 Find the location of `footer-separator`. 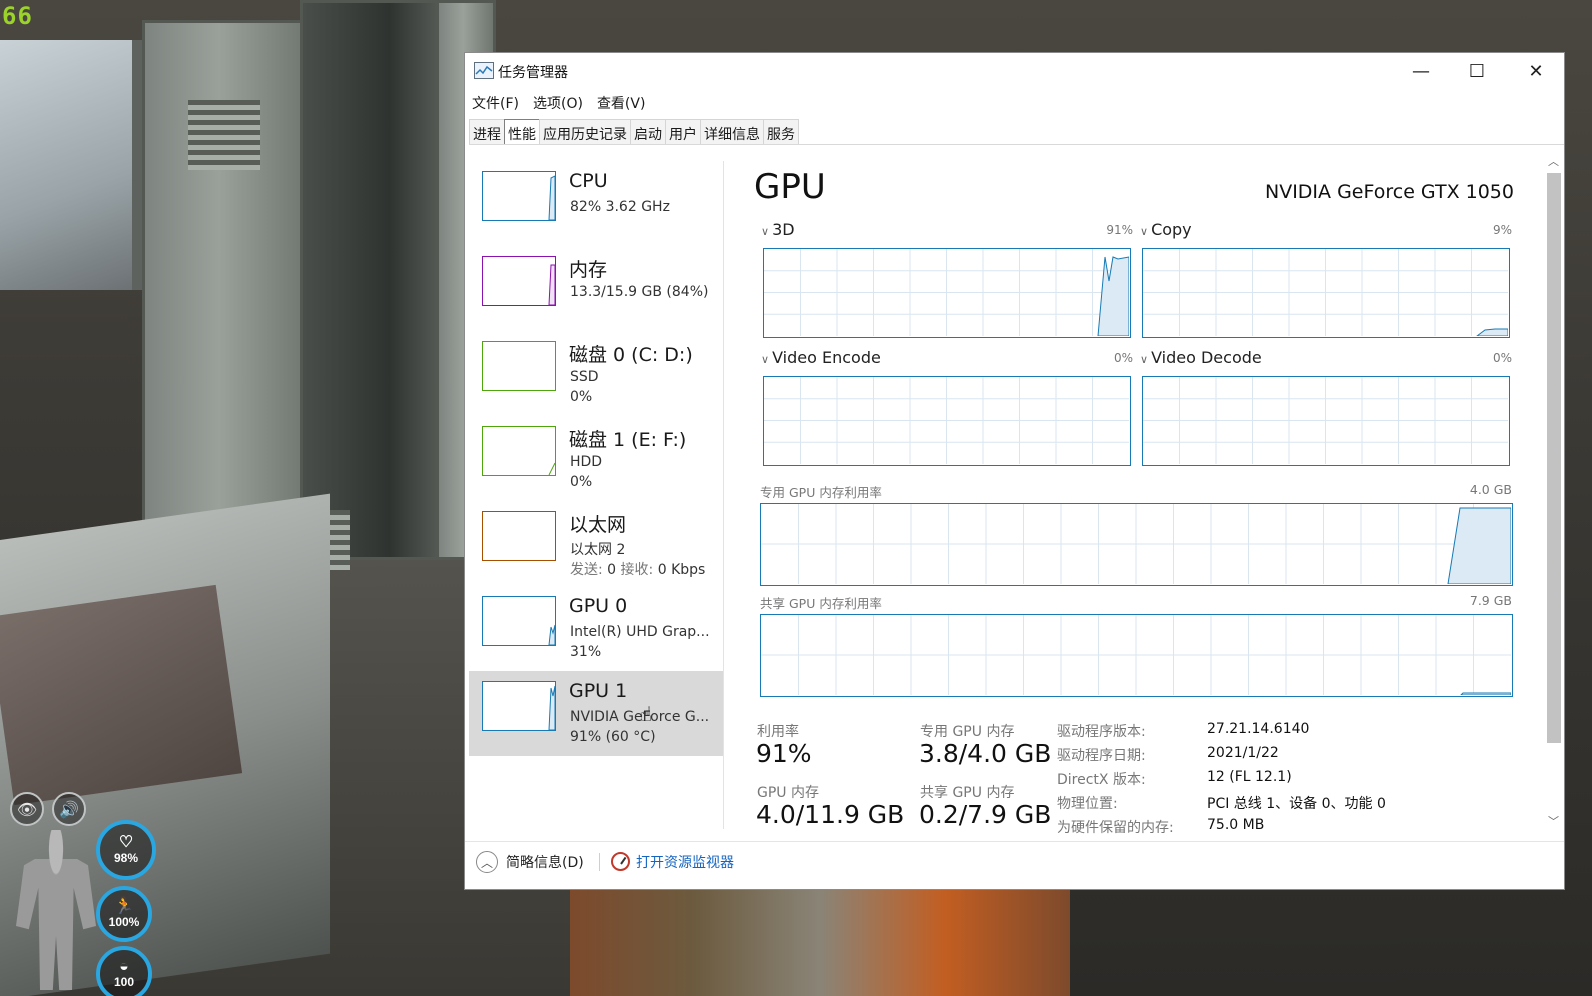

footer-separator is located at coordinates (599, 862).